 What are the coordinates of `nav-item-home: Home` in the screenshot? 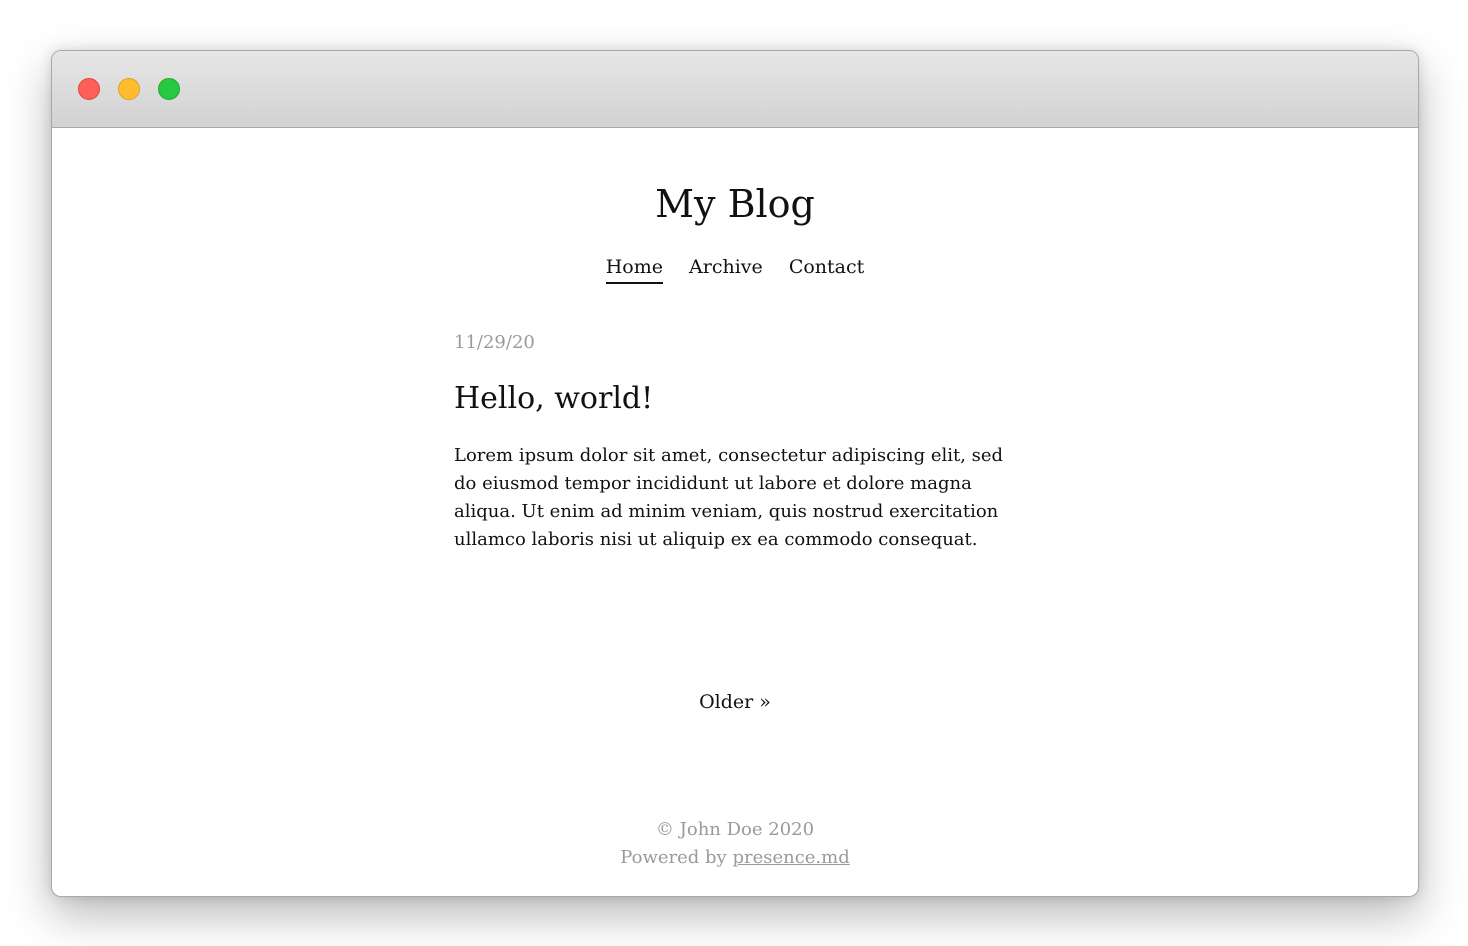 It's located at (634, 270).